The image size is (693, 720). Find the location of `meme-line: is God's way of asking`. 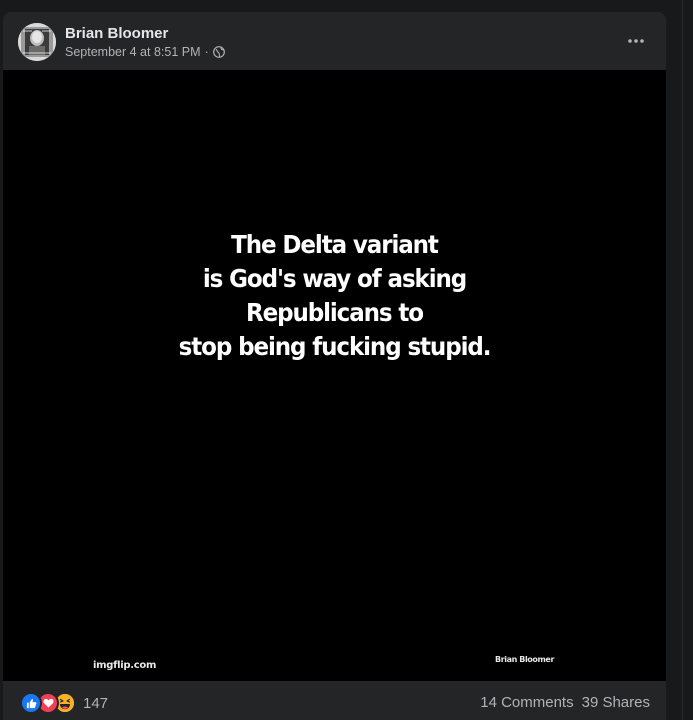

meme-line: is God's way of asking is located at coordinates (334, 278).